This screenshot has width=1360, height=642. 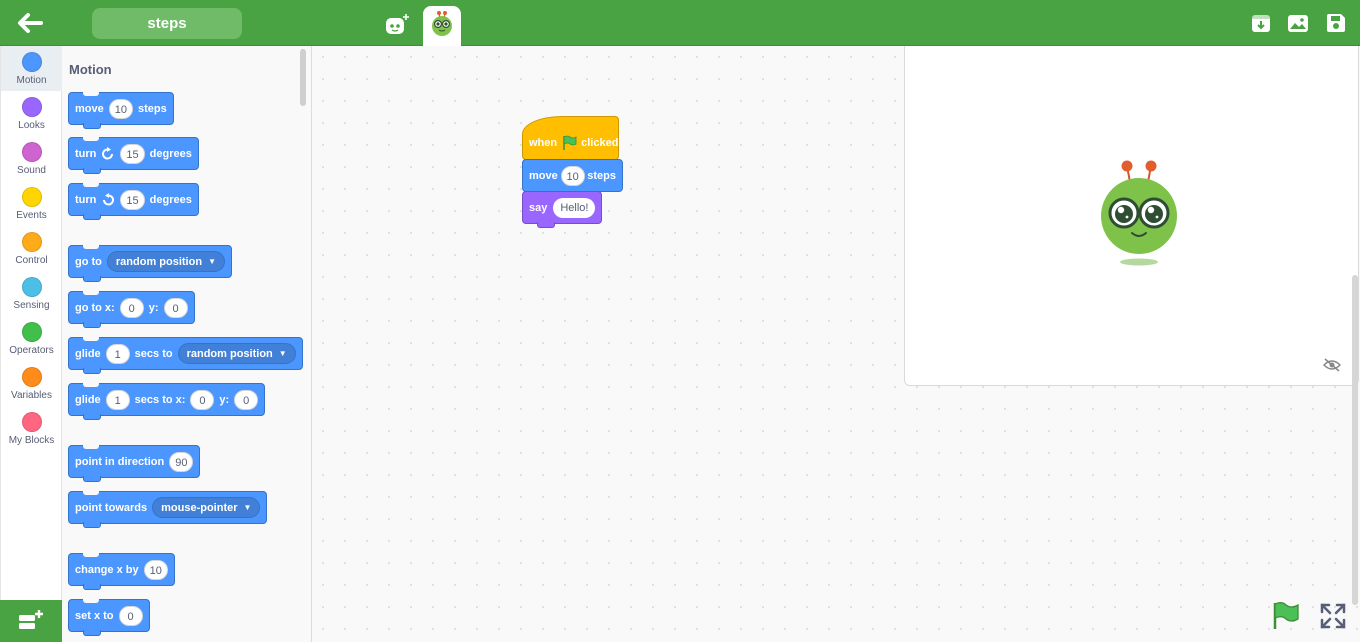 I want to click on move-steps-block: move 10 steps, so click(x=121, y=110).